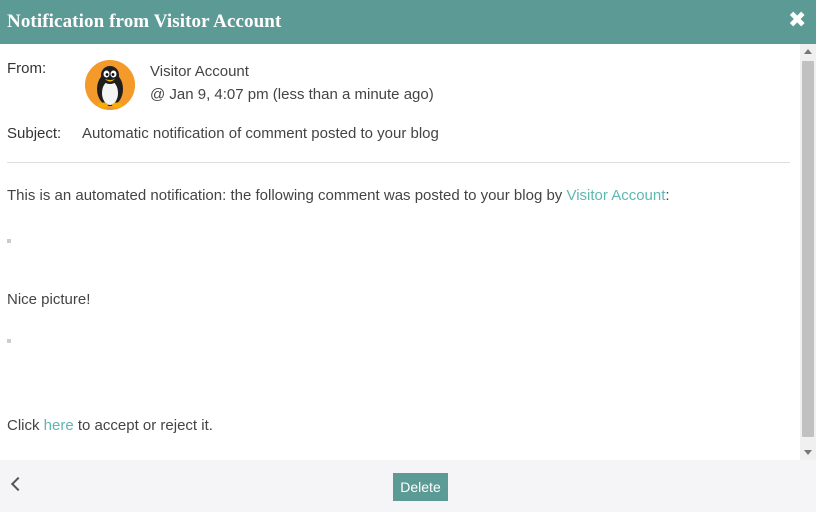 The width and height of the screenshot is (816, 512). Describe the element at coordinates (34, 133) in the screenshot. I see `subject-label: Subject:` at that location.